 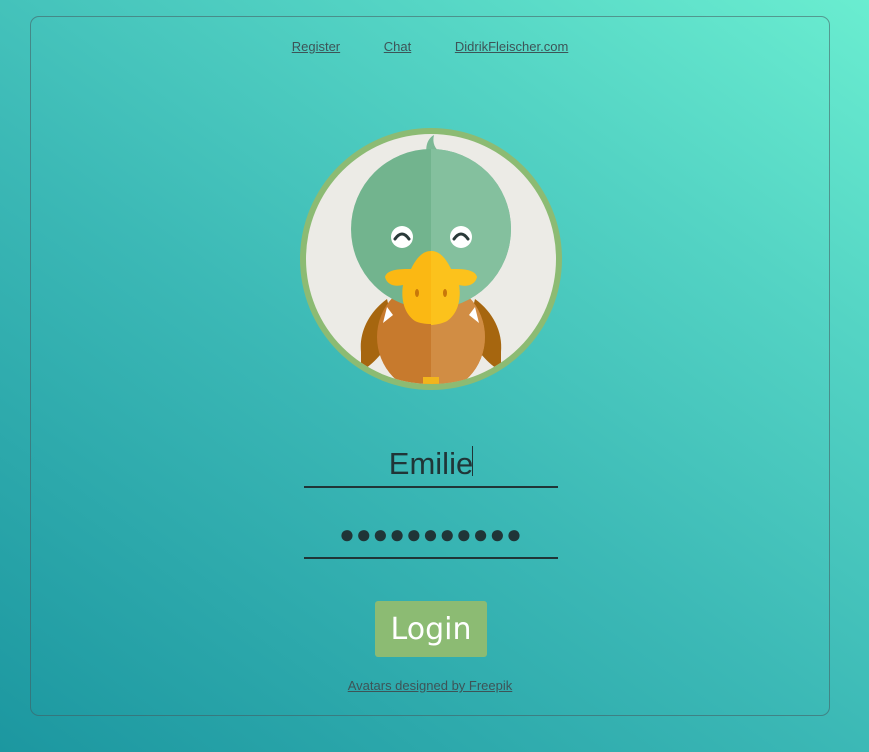 What do you see at coordinates (397, 46) in the screenshot?
I see `chat-link: Chat` at bounding box center [397, 46].